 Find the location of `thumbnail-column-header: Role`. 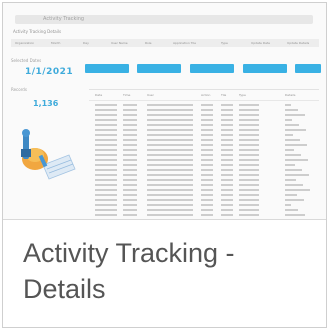

thumbnail-column-header: Role is located at coordinates (148, 43).